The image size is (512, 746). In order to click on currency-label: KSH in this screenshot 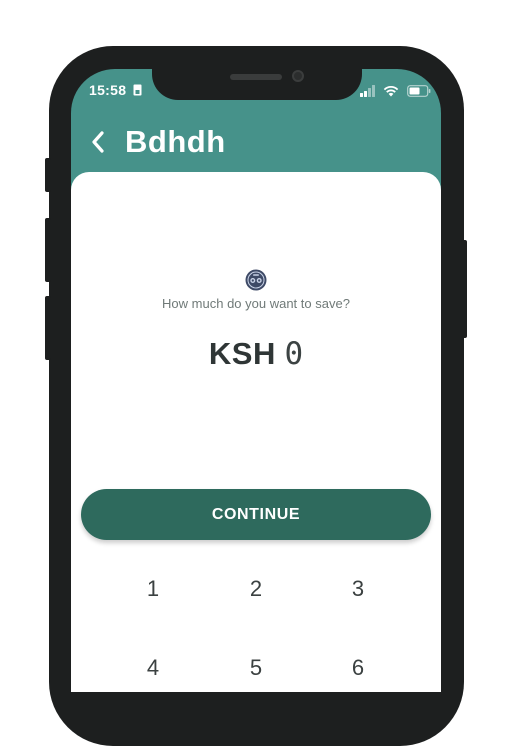, I will do `click(242, 353)`.